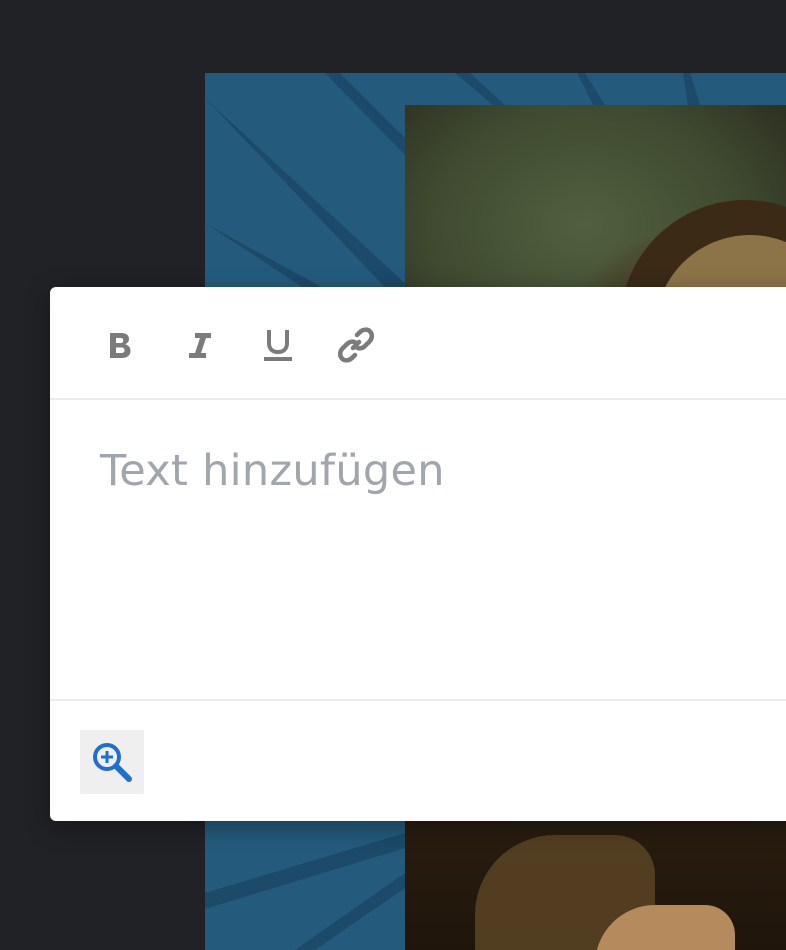 The image size is (786, 950). What do you see at coordinates (272, 471) in the screenshot?
I see `text-placeholder: Text hinzufügen` at bounding box center [272, 471].